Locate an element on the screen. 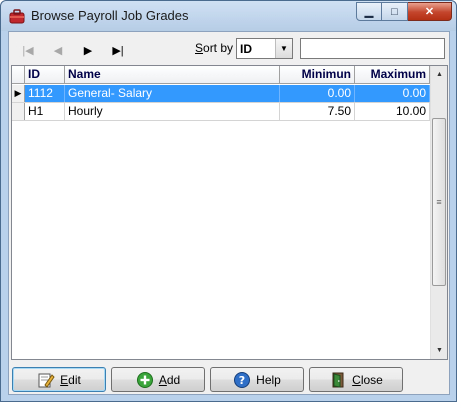 This screenshot has width=457, height=402. sort-by-select: ID ▼ is located at coordinates (264, 48).